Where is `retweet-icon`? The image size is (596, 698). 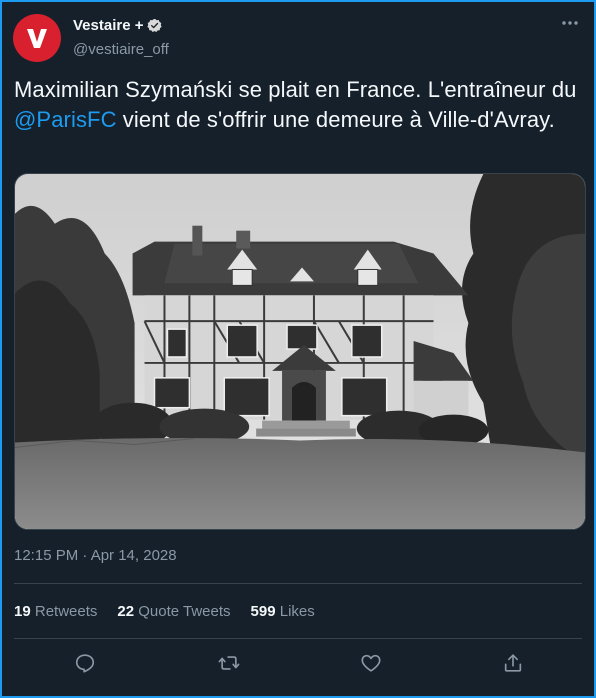
retweet-icon is located at coordinates (229, 663).